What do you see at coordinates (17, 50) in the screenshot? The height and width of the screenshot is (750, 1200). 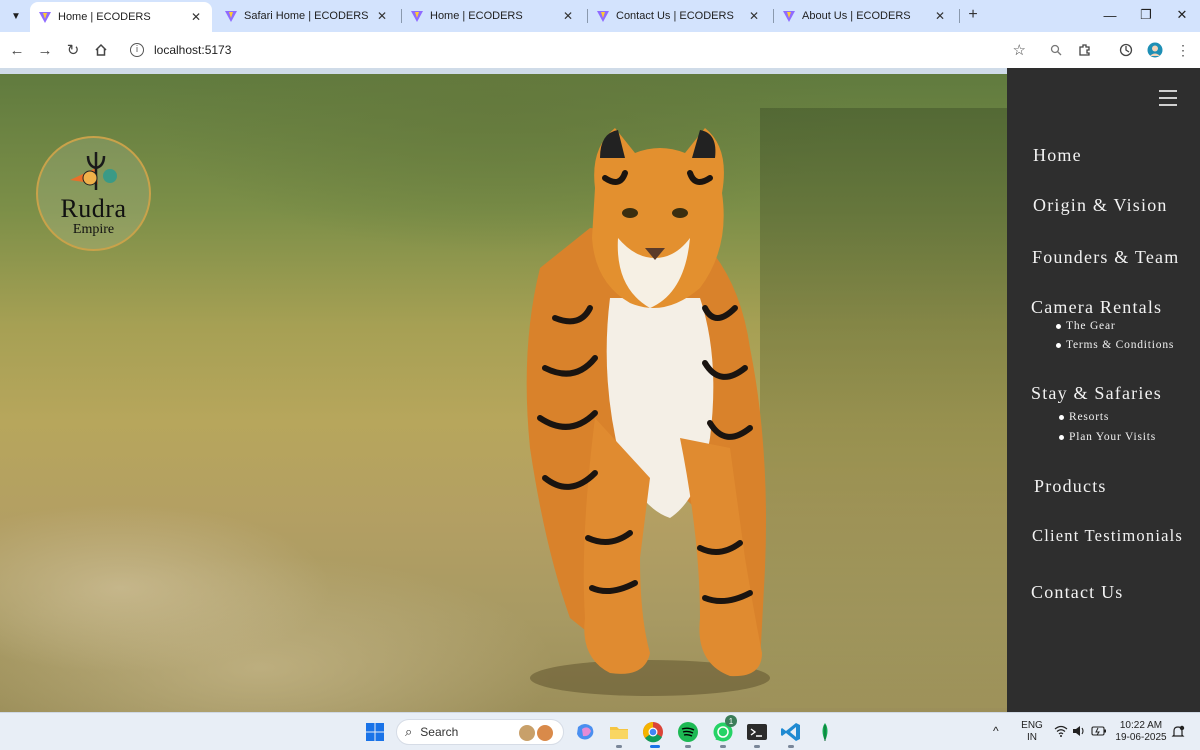 I see `back-icon: ←` at bounding box center [17, 50].